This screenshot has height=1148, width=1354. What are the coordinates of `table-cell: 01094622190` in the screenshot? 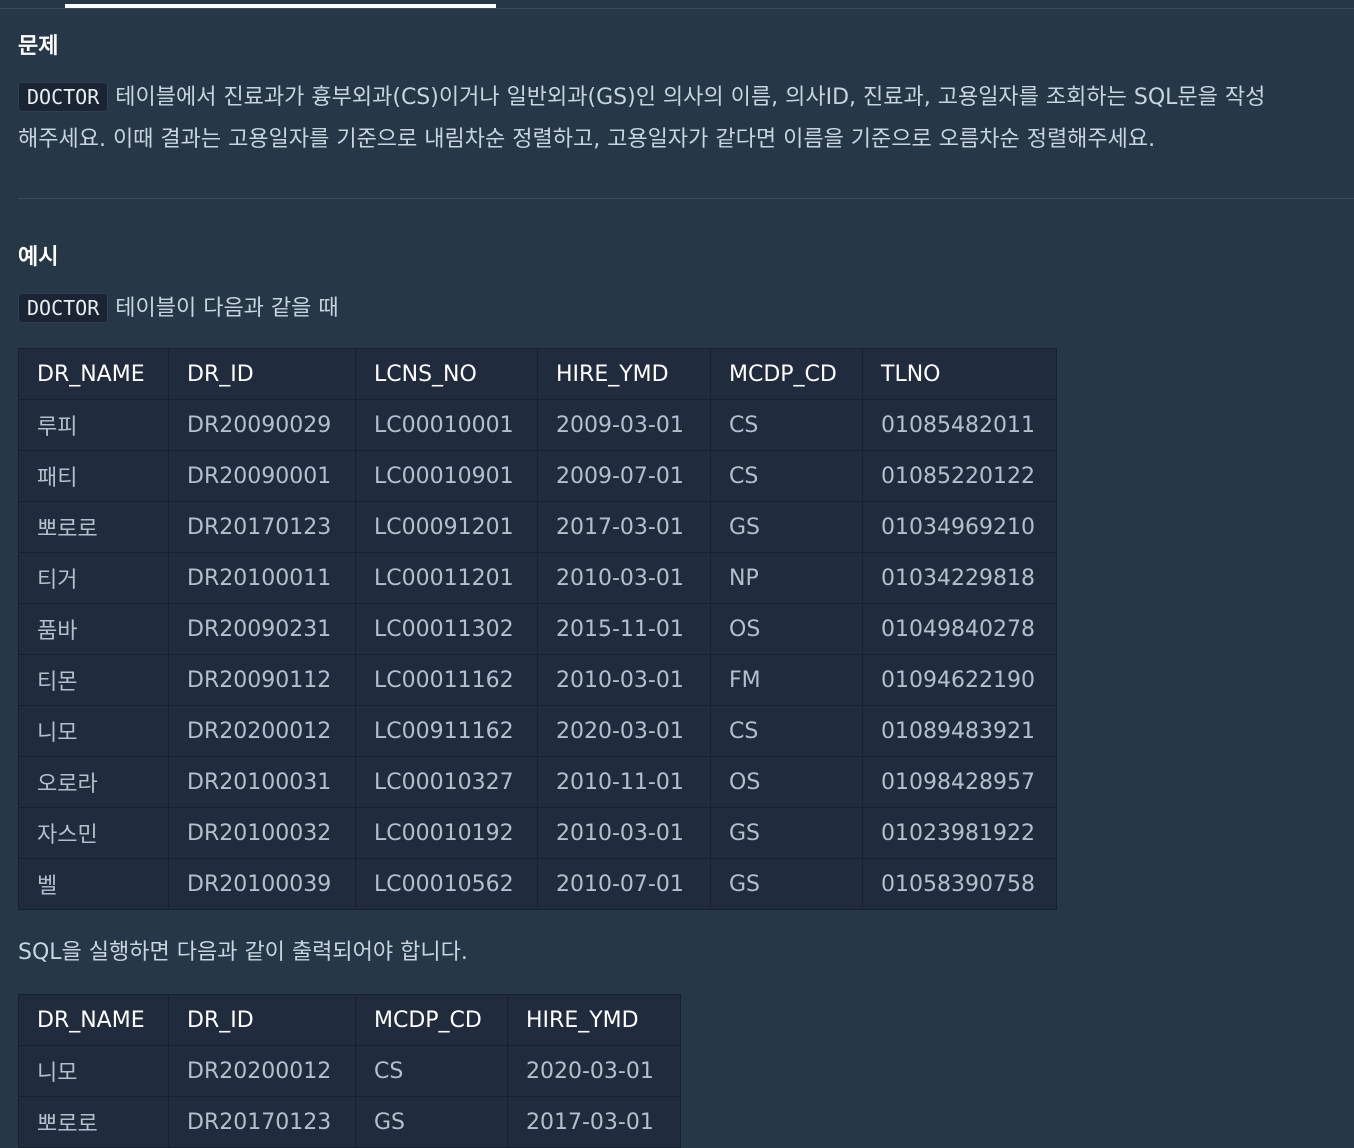 It's located at (959, 680).